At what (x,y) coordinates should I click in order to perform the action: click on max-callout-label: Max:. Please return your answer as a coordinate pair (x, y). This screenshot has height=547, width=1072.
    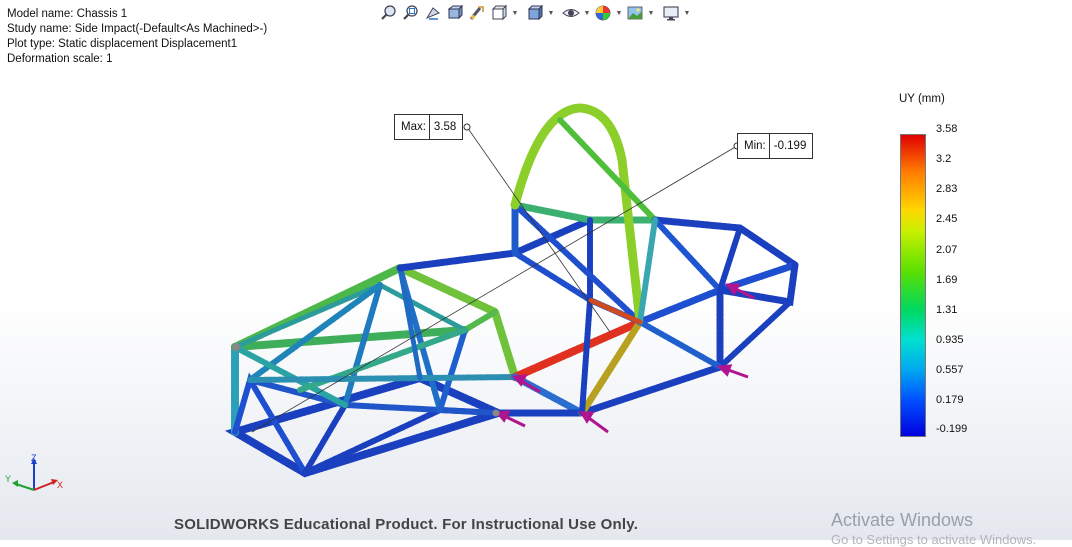
    Looking at the image, I should click on (412, 127).